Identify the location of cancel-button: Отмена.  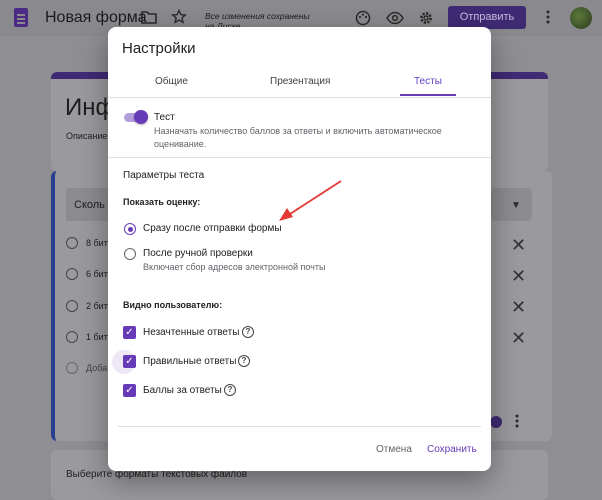
(394, 449).